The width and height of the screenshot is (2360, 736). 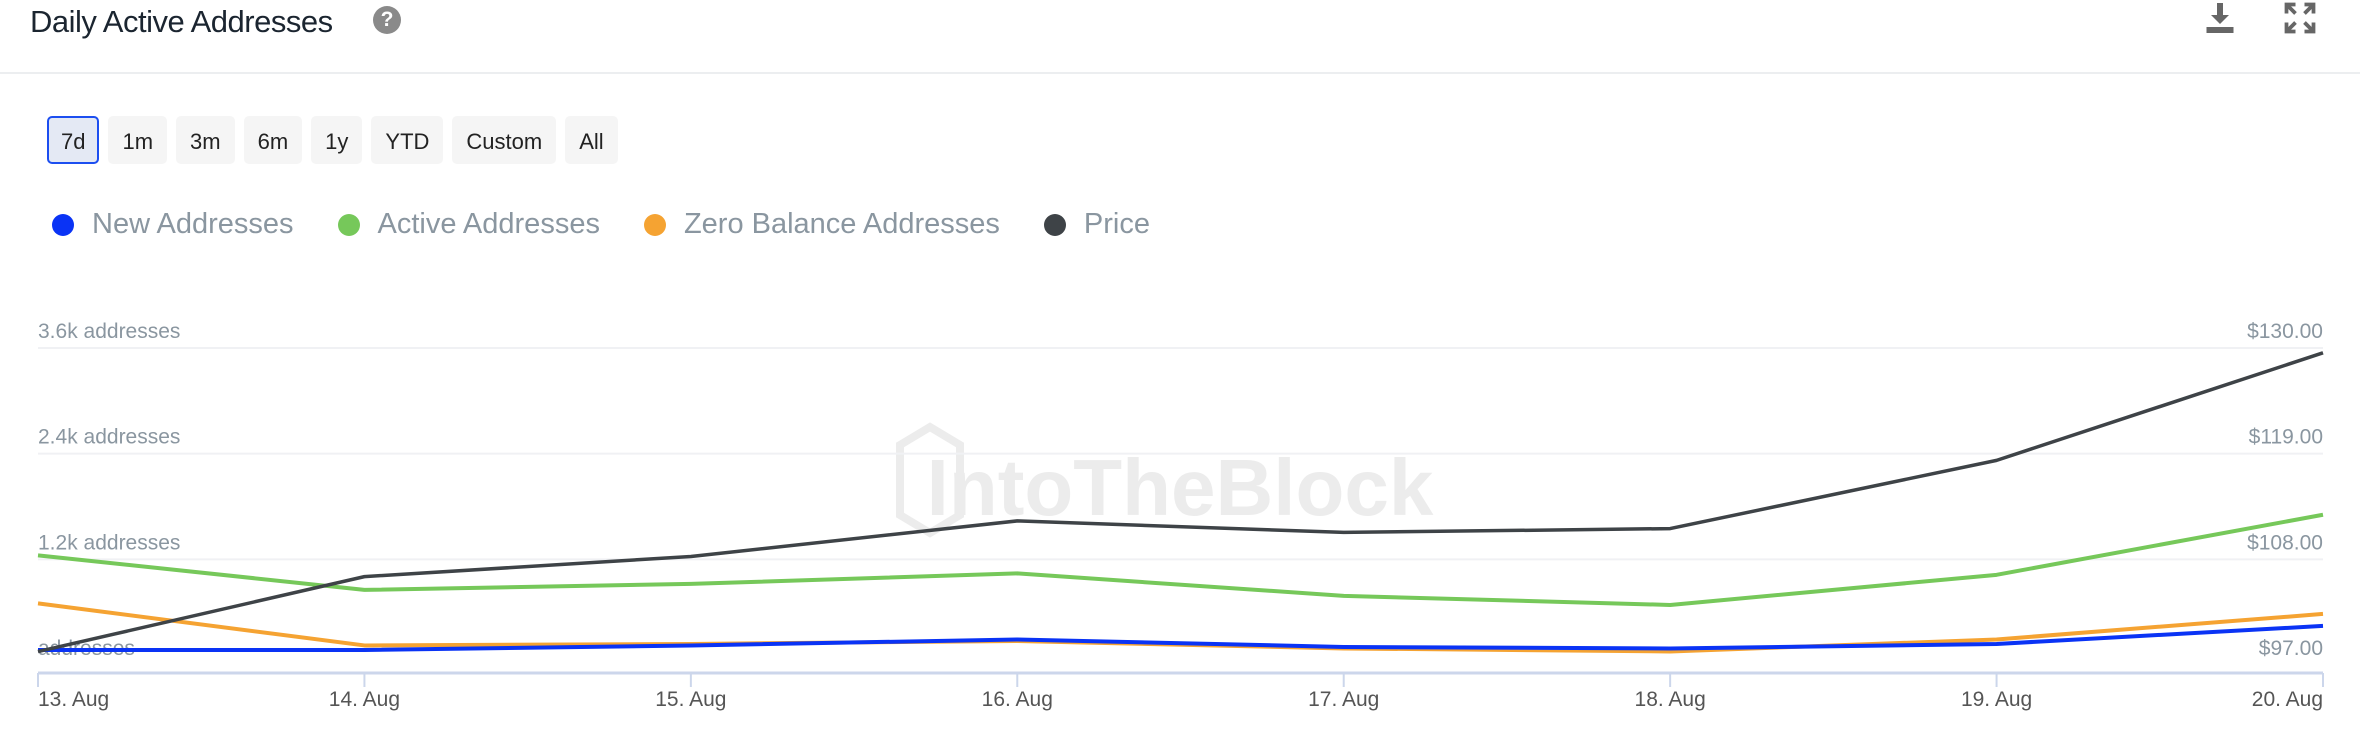 What do you see at coordinates (364, 699) in the screenshot?
I see `x-tick-label: 14. Aug` at bounding box center [364, 699].